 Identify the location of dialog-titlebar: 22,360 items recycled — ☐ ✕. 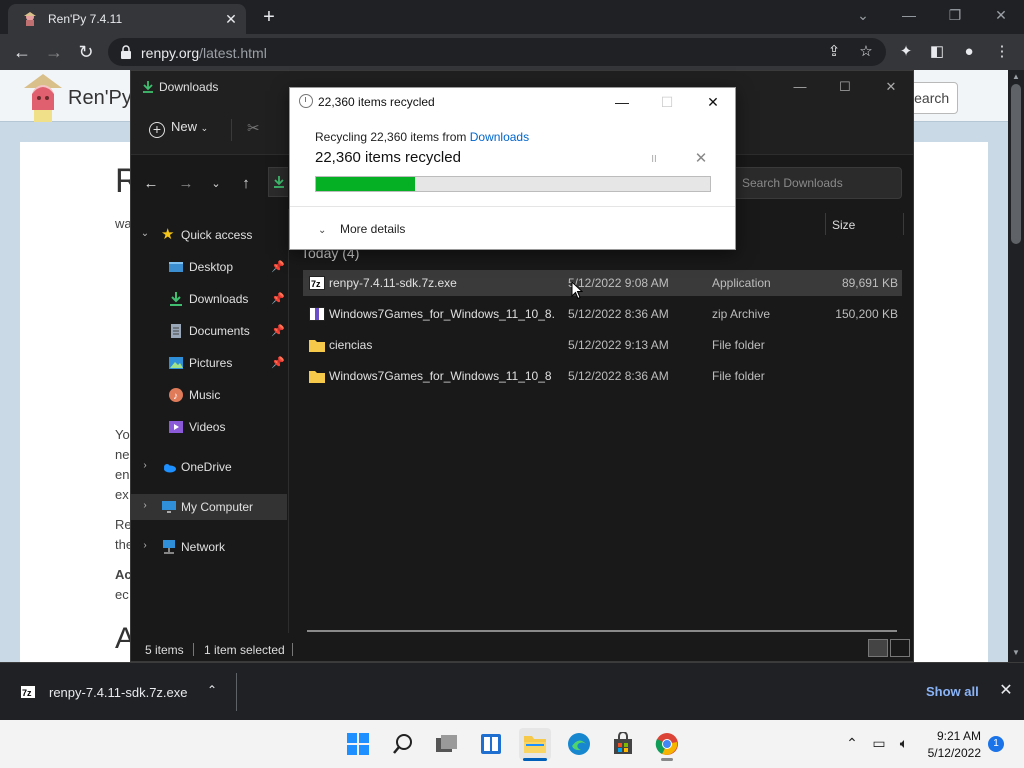
(512, 102).